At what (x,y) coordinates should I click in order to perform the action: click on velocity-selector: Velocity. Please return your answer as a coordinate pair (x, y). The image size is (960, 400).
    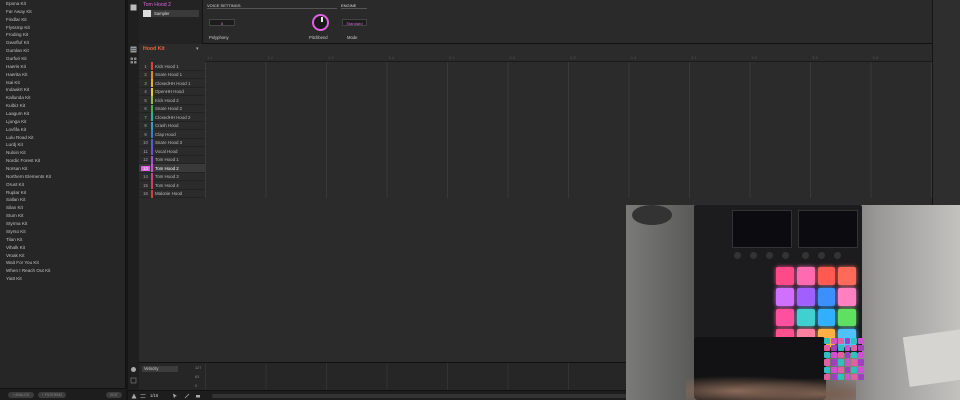
    Looking at the image, I should click on (160, 369).